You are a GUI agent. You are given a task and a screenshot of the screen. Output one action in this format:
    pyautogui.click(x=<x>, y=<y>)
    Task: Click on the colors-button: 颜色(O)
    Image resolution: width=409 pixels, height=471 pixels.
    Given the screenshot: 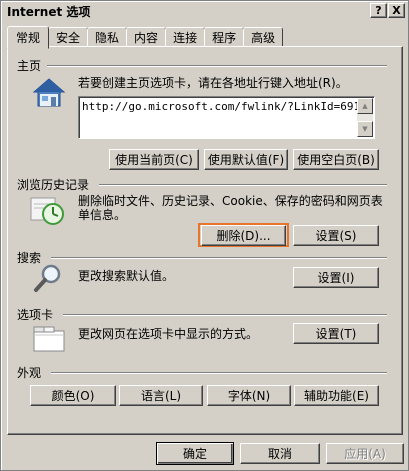 What is the action you would take?
    pyautogui.click(x=73, y=395)
    